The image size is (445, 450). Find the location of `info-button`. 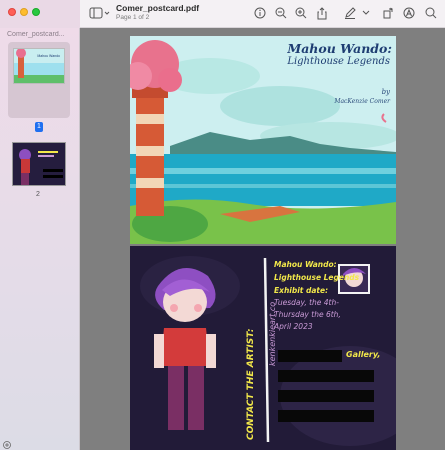

info-button is located at coordinates (260, 13).